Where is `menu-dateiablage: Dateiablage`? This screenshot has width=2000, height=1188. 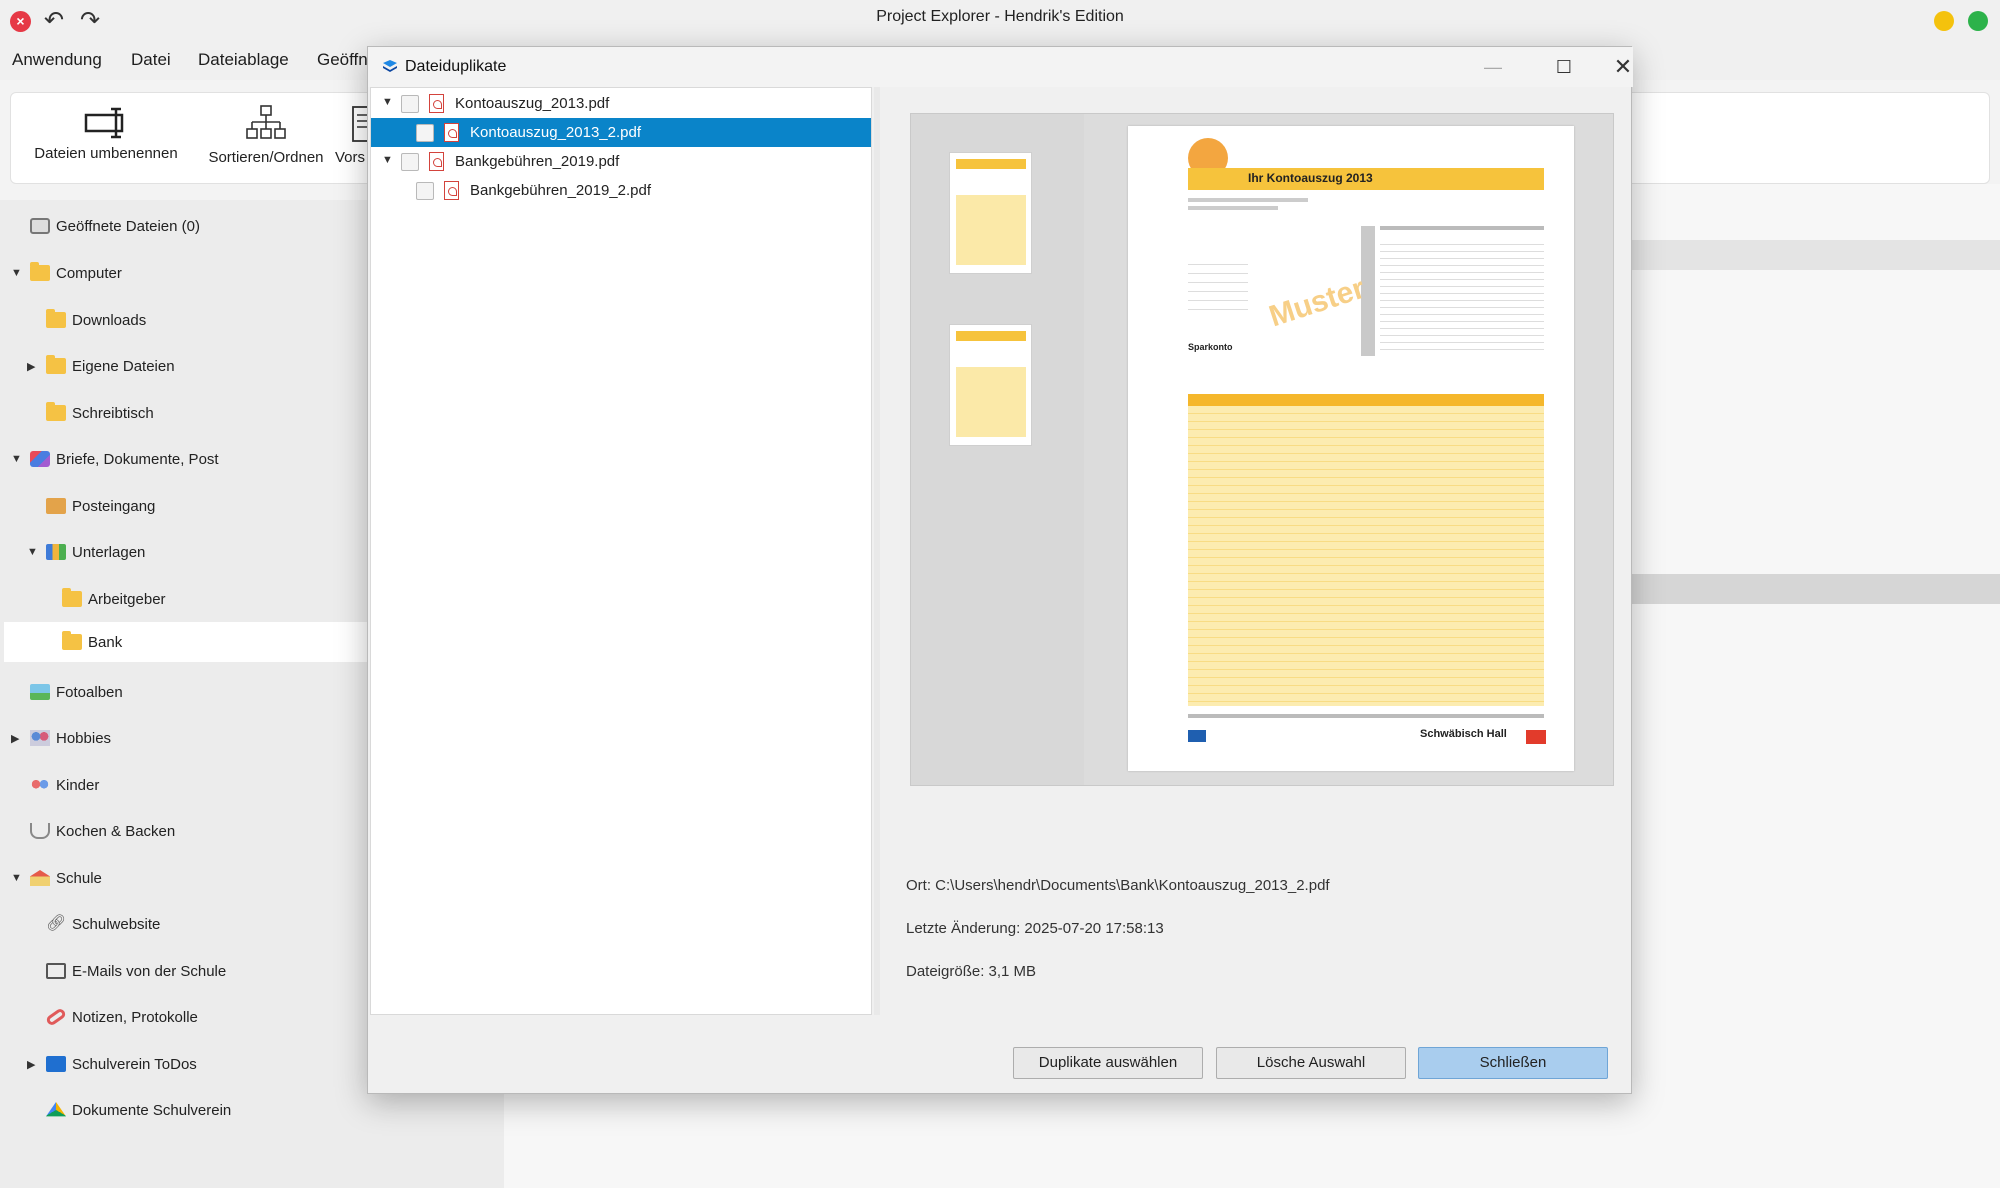
menu-dateiablage: Dateiablage is located at coordinates (243, 60).